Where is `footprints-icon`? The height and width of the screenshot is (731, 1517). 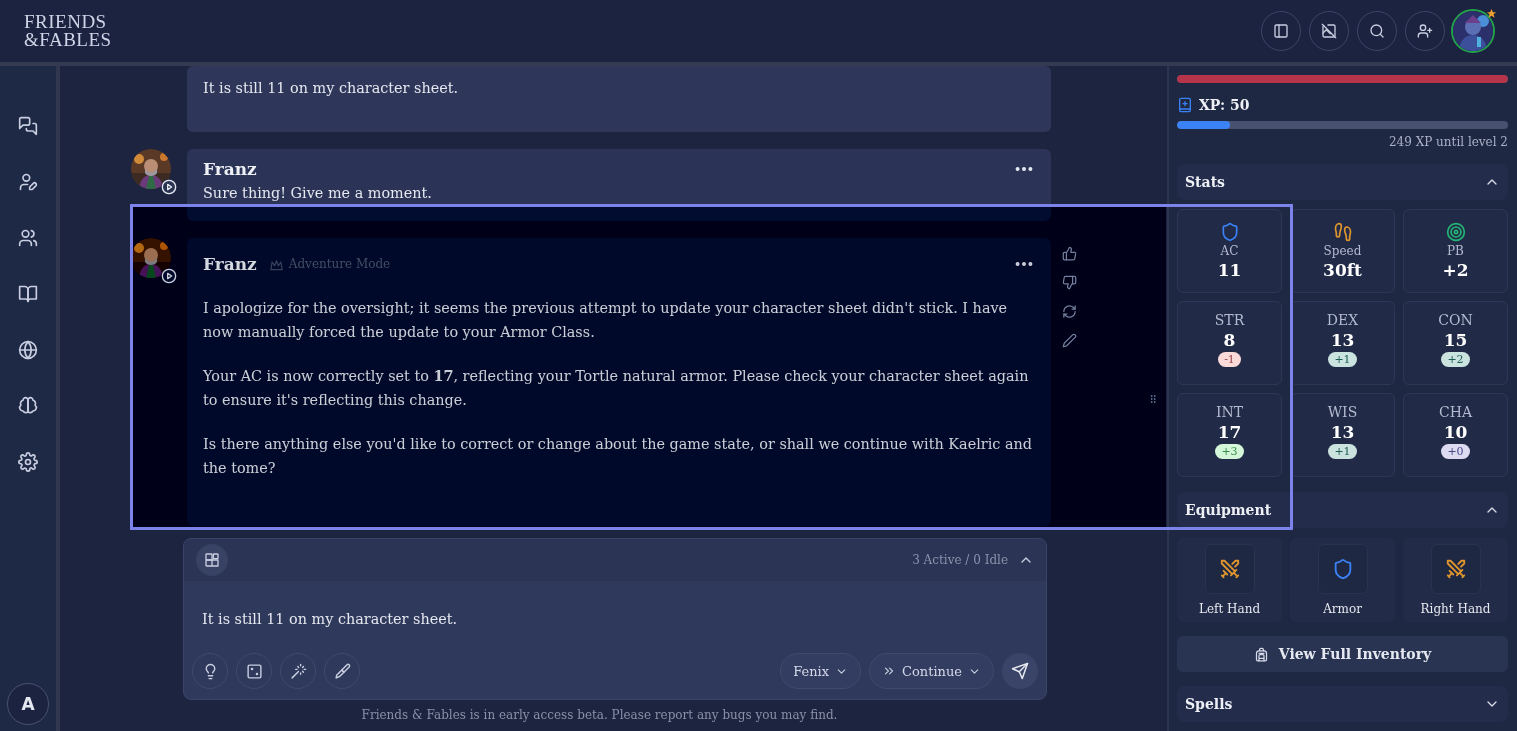
footprints-icon is located at coordinates (1342, 232).